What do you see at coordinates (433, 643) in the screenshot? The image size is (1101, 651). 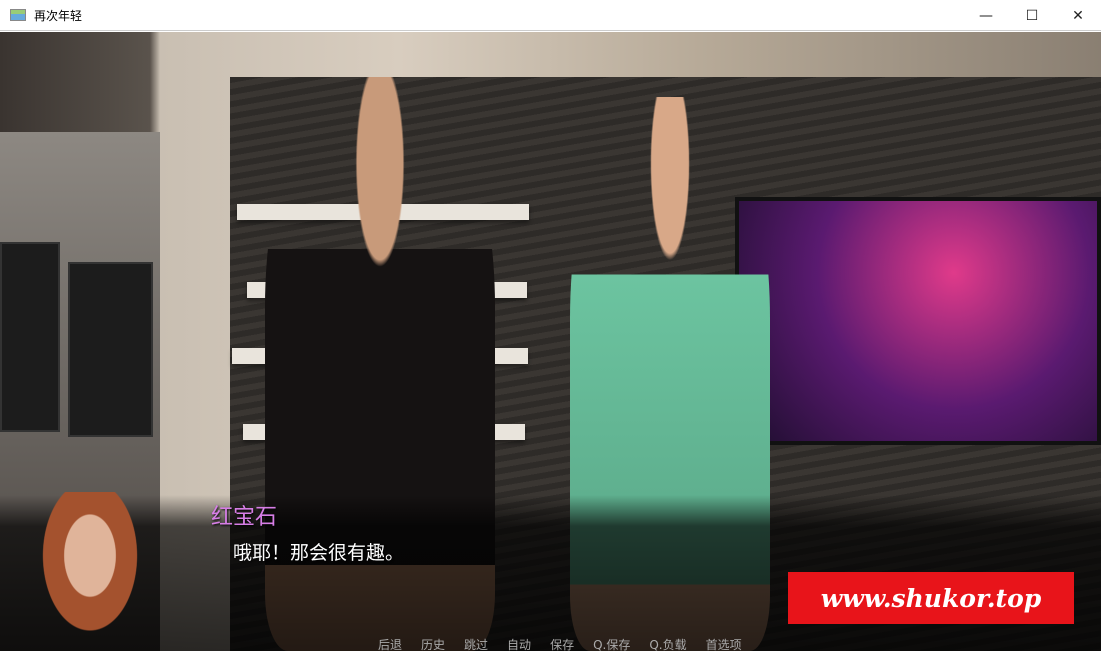 I see `quick-menu-history: 历史` at bounding box center [433, 643].